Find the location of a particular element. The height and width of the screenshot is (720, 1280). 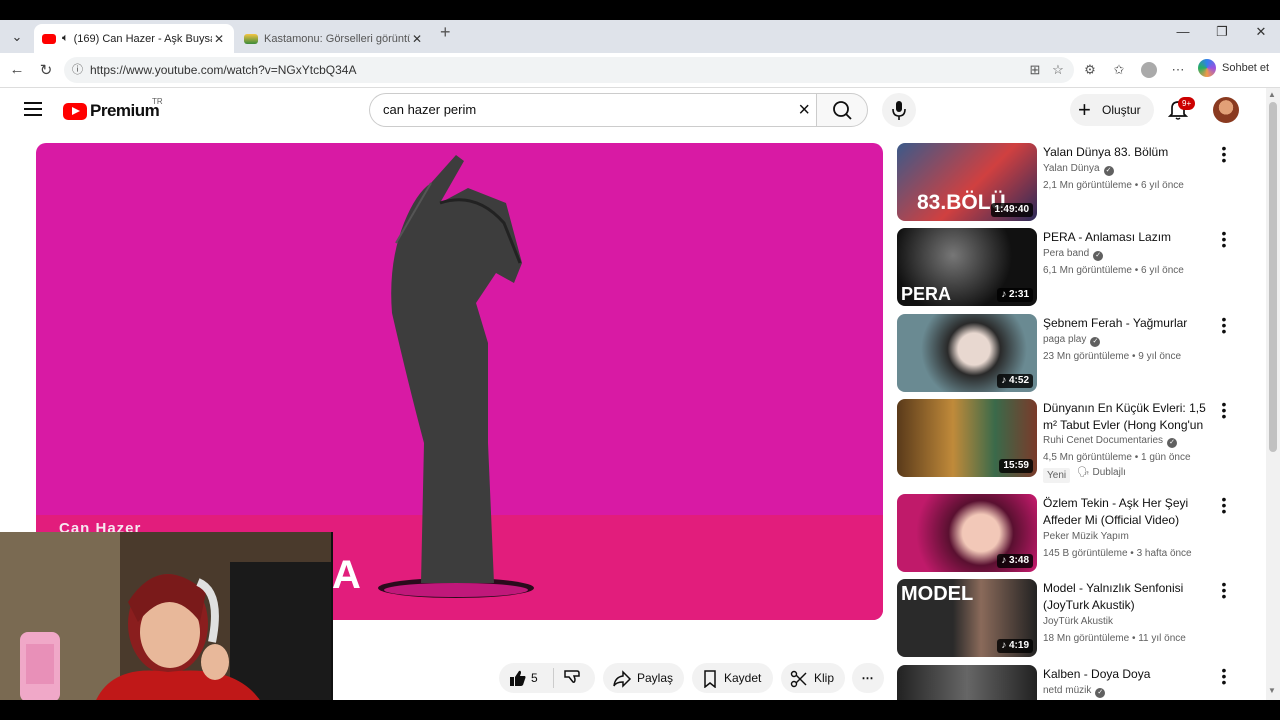

page-scrollbar: ▲ ▼ is located at coordinates (1273, 394).